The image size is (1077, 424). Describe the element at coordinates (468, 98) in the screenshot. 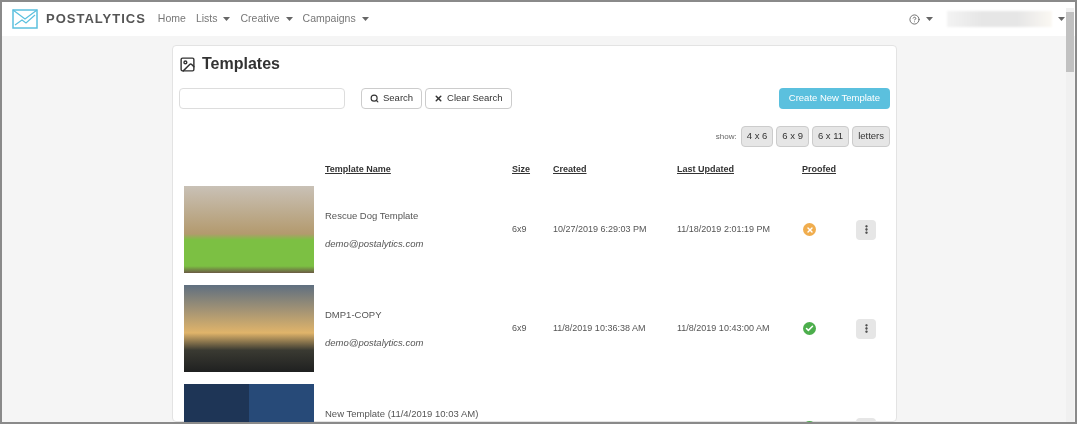

I see `clear-search-button: Clear Search` at that location.